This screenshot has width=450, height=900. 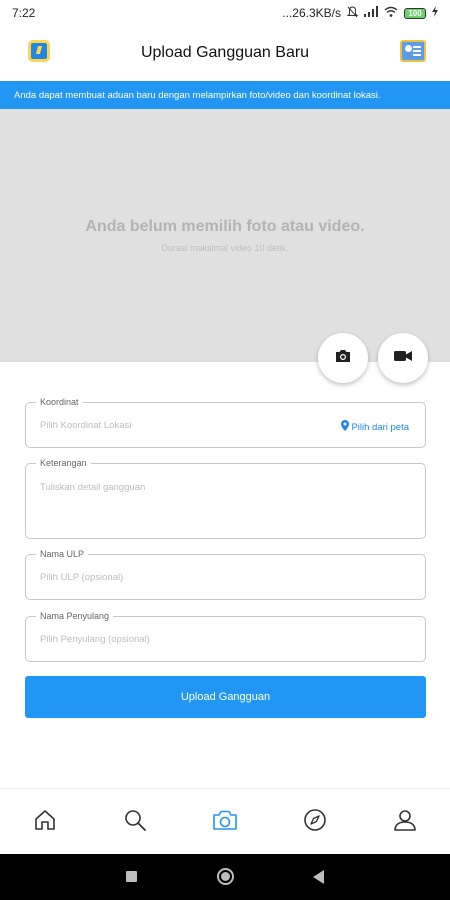 I want to click on map-pin-icon, so click(x=345, y=427).